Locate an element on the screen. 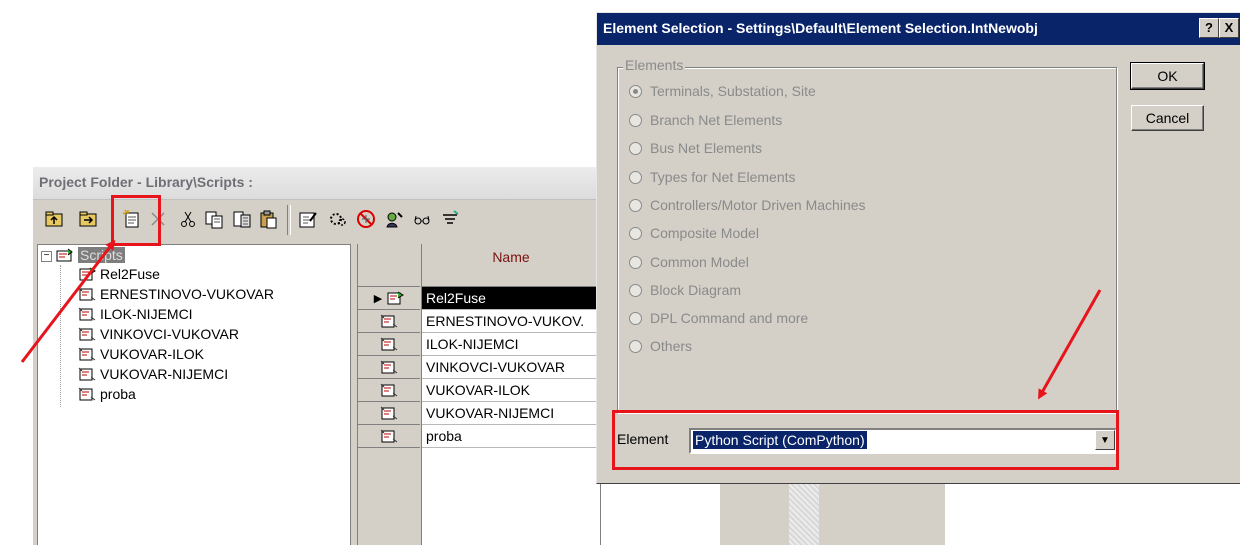 This screenshot has width=1240, height=545. radio-dpl-command: DPL Command and more is located at coordinates (718, 318).